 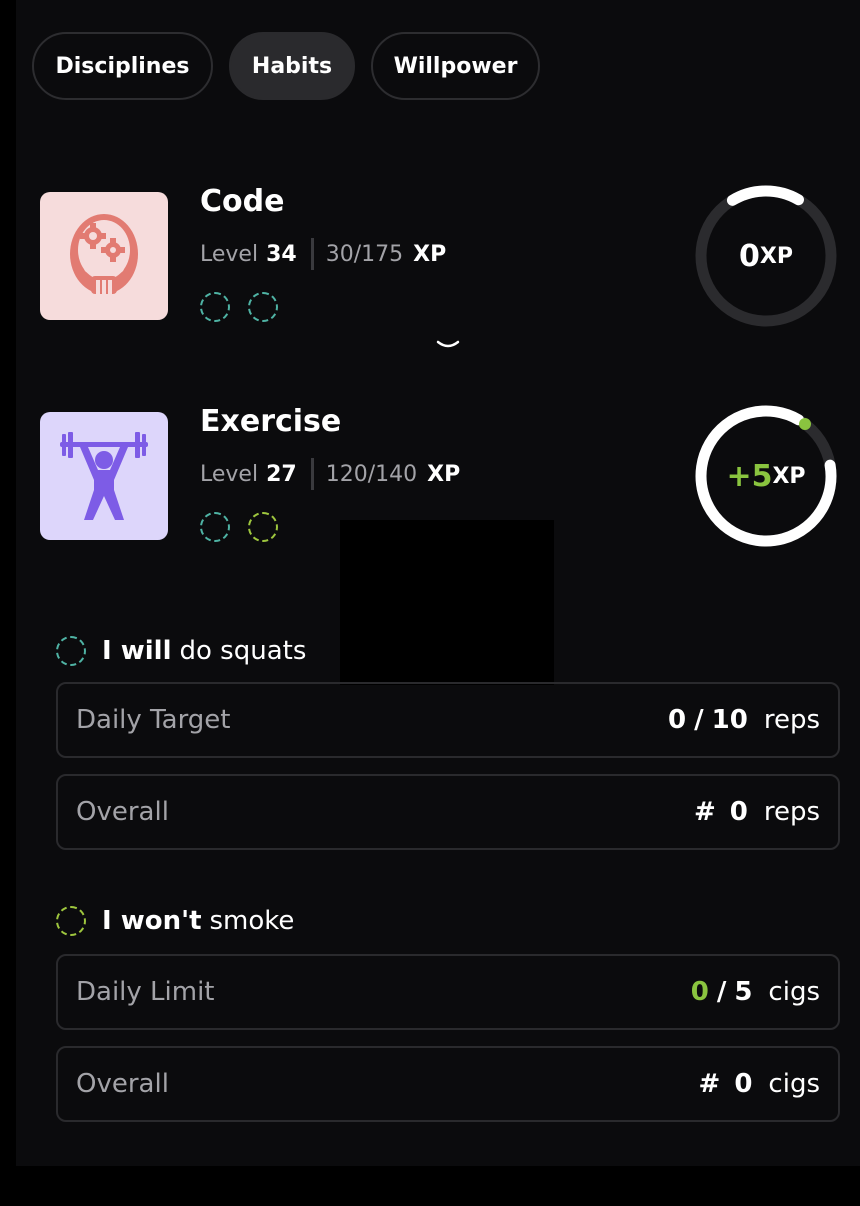 I want to click on xp-gain-value: 0, so click(x=749, y=256).